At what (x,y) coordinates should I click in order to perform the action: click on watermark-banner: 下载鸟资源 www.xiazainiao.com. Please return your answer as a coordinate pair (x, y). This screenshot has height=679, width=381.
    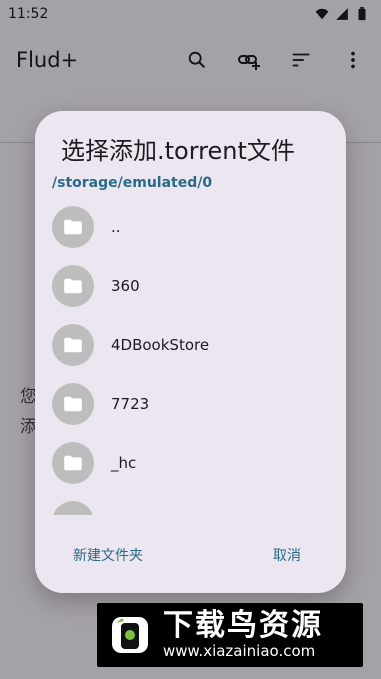
    Looking at the image, I should click on (230, 635).